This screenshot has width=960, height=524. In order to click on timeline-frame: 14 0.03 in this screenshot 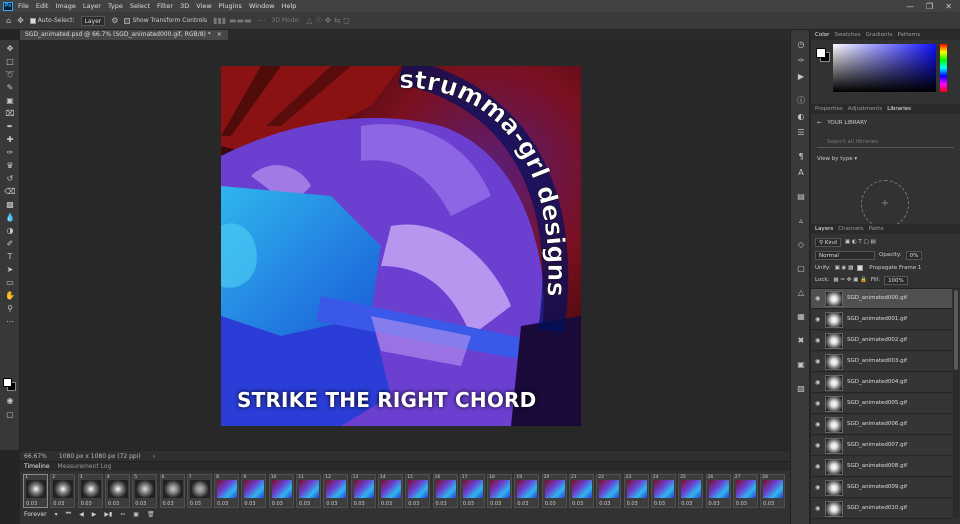, I will do `click(390, 491)`.